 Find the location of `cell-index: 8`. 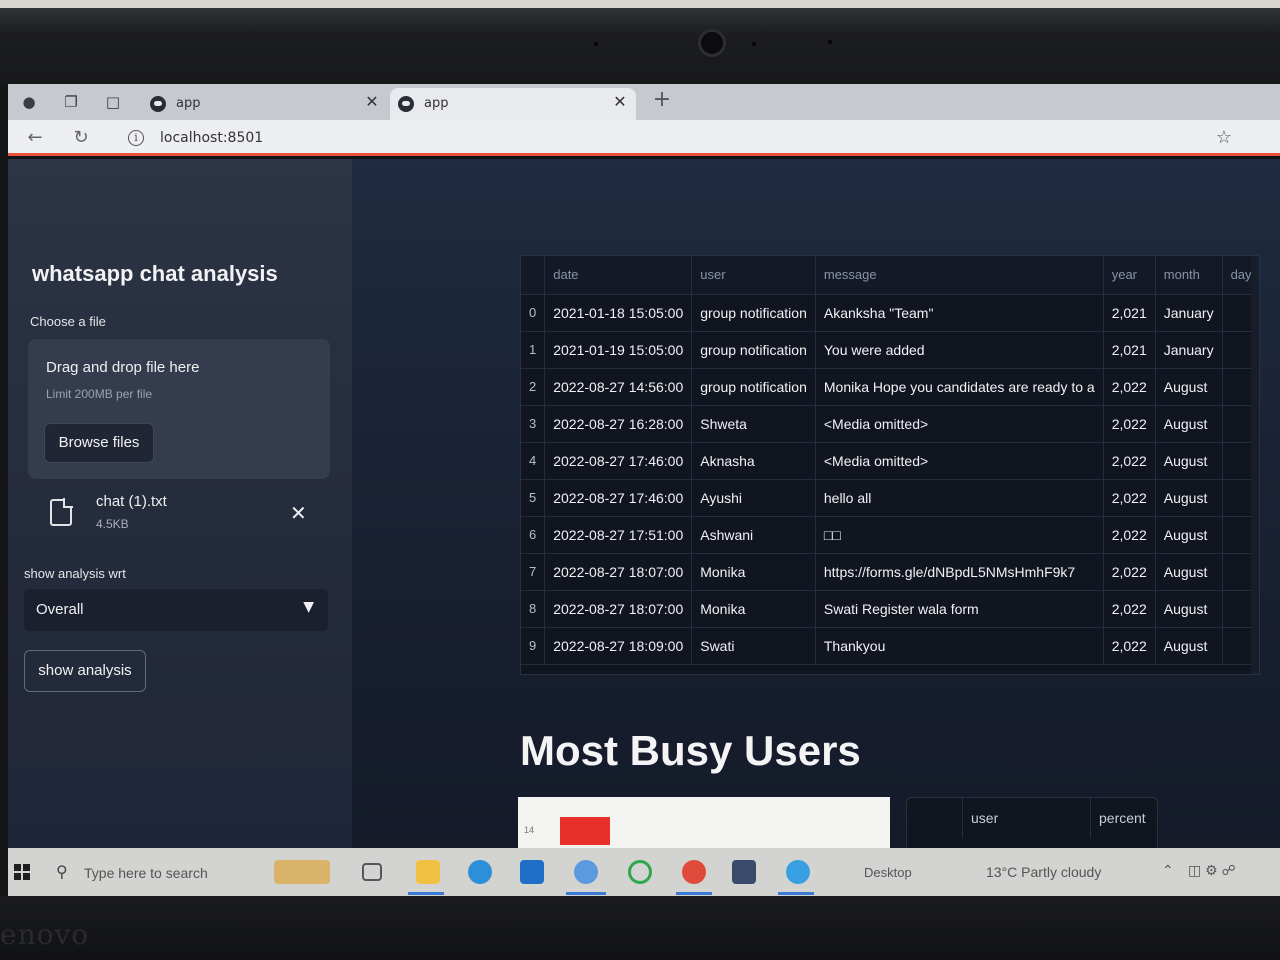

cell-index: 8 is located at coordinates (533, 609).